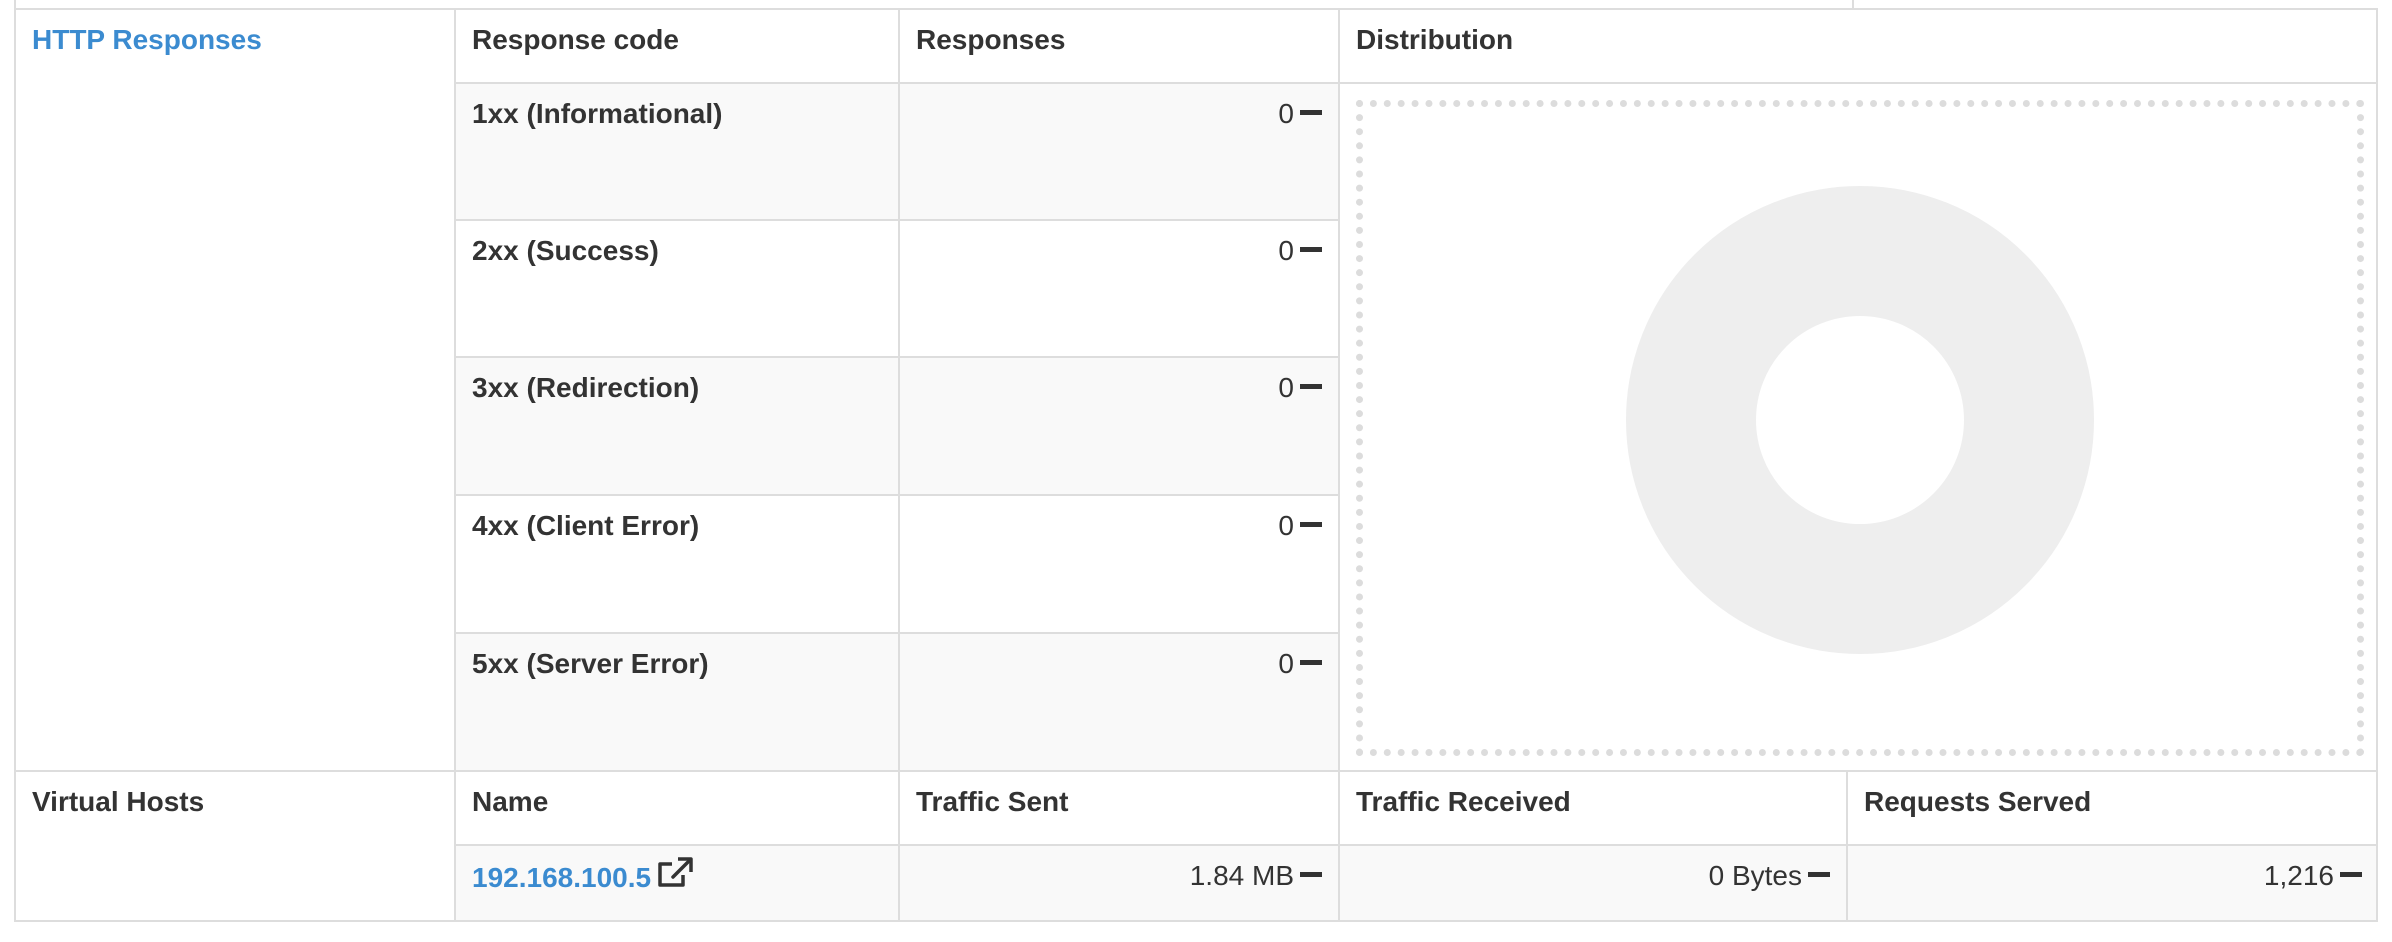 This screenshot has width=2392, height=942. Describe the element at coordinates (2298, 875) in the screenshot. I see `requests-served-value: 1,216` at that location.